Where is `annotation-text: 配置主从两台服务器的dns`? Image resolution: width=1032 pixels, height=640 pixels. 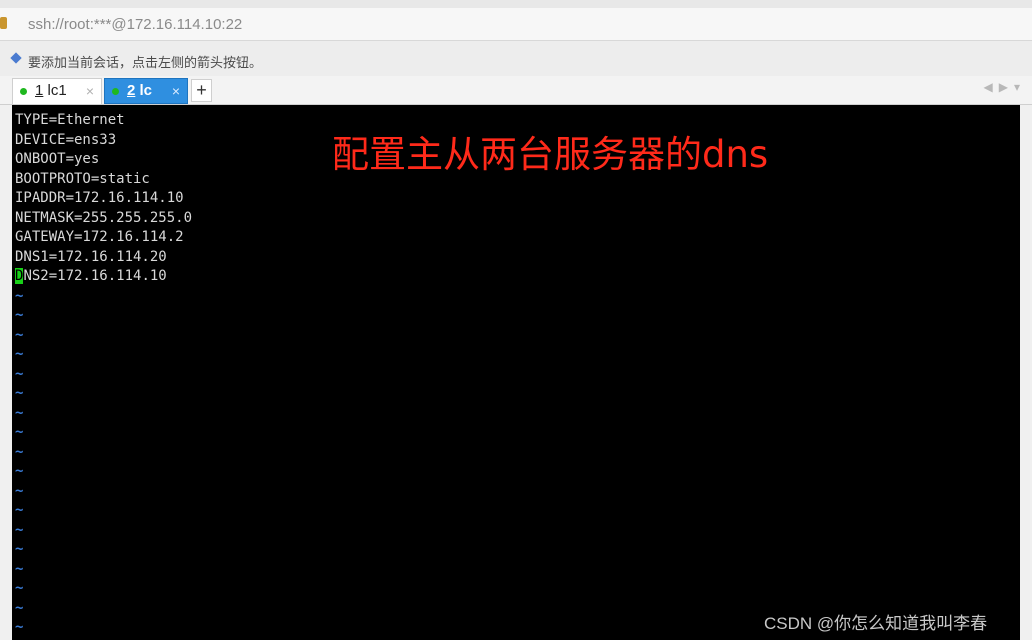
annotation-text: 配置主从两台服务器的dns is located at coordinates (550, 154).